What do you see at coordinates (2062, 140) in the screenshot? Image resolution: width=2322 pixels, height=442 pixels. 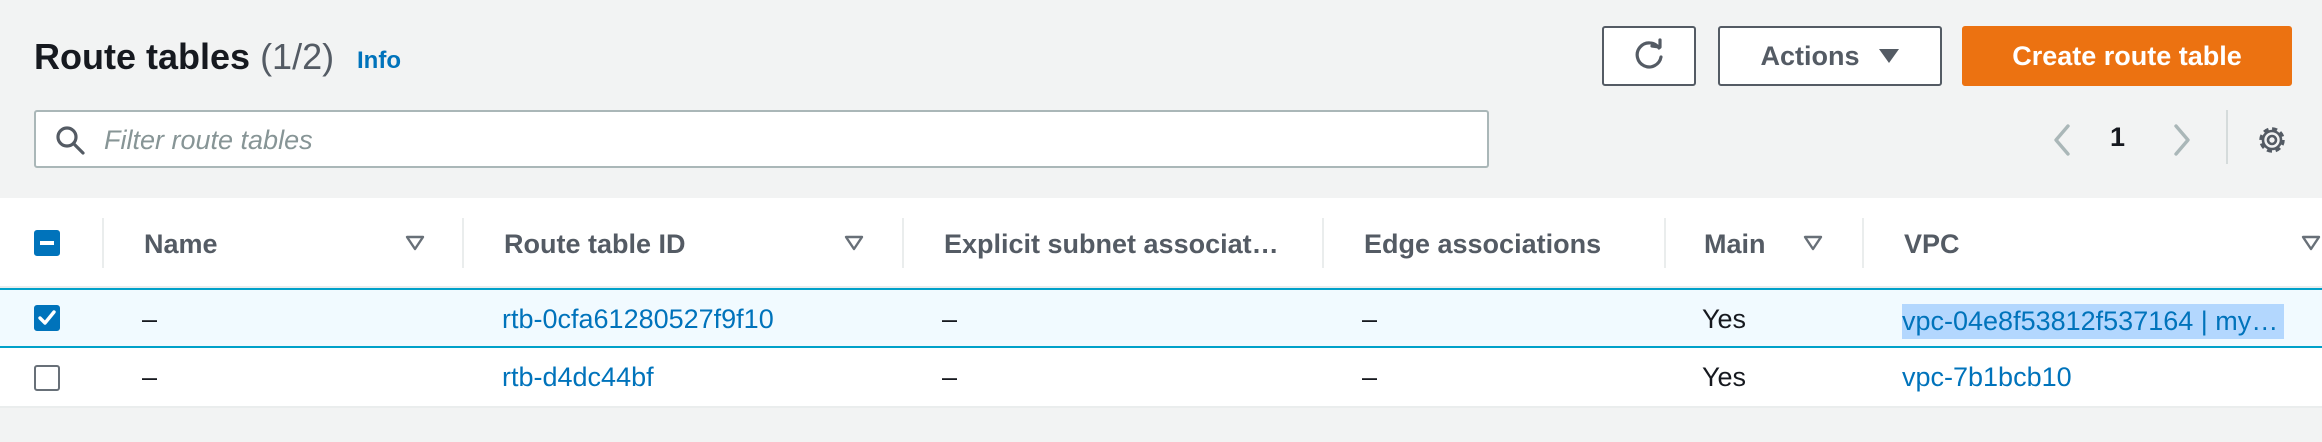 I see `chevron-left-icon` at bounding box center [2062, 140].